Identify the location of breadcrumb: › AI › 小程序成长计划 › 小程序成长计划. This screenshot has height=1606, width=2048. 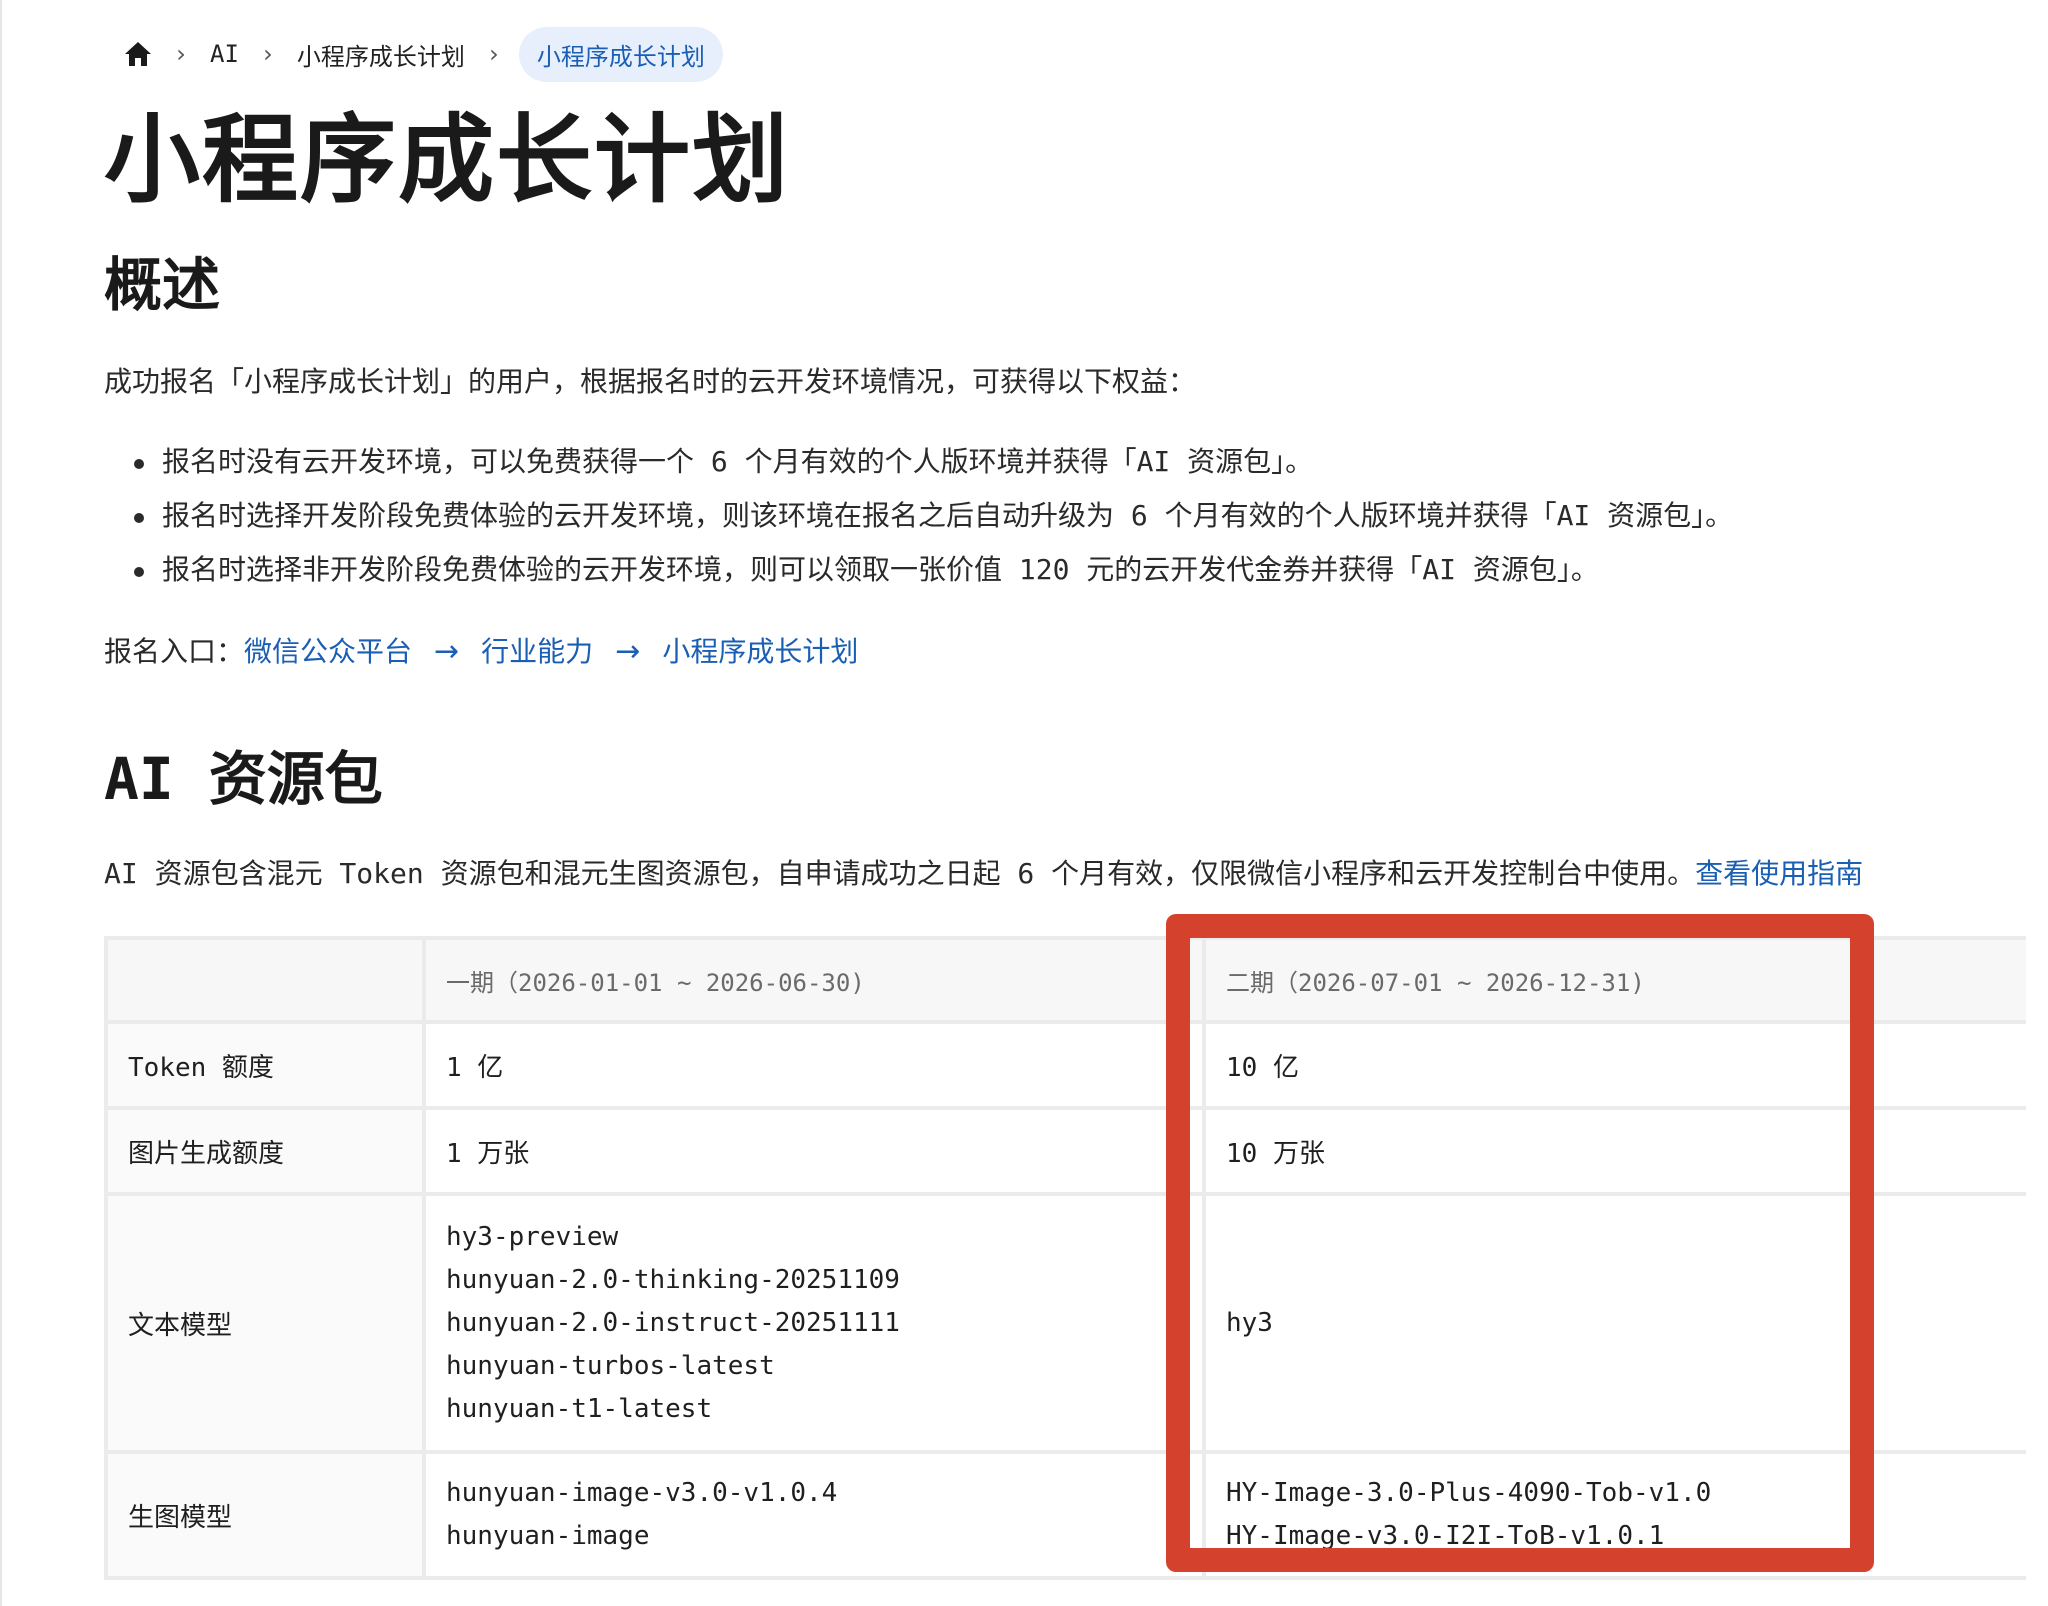
(421, 54).